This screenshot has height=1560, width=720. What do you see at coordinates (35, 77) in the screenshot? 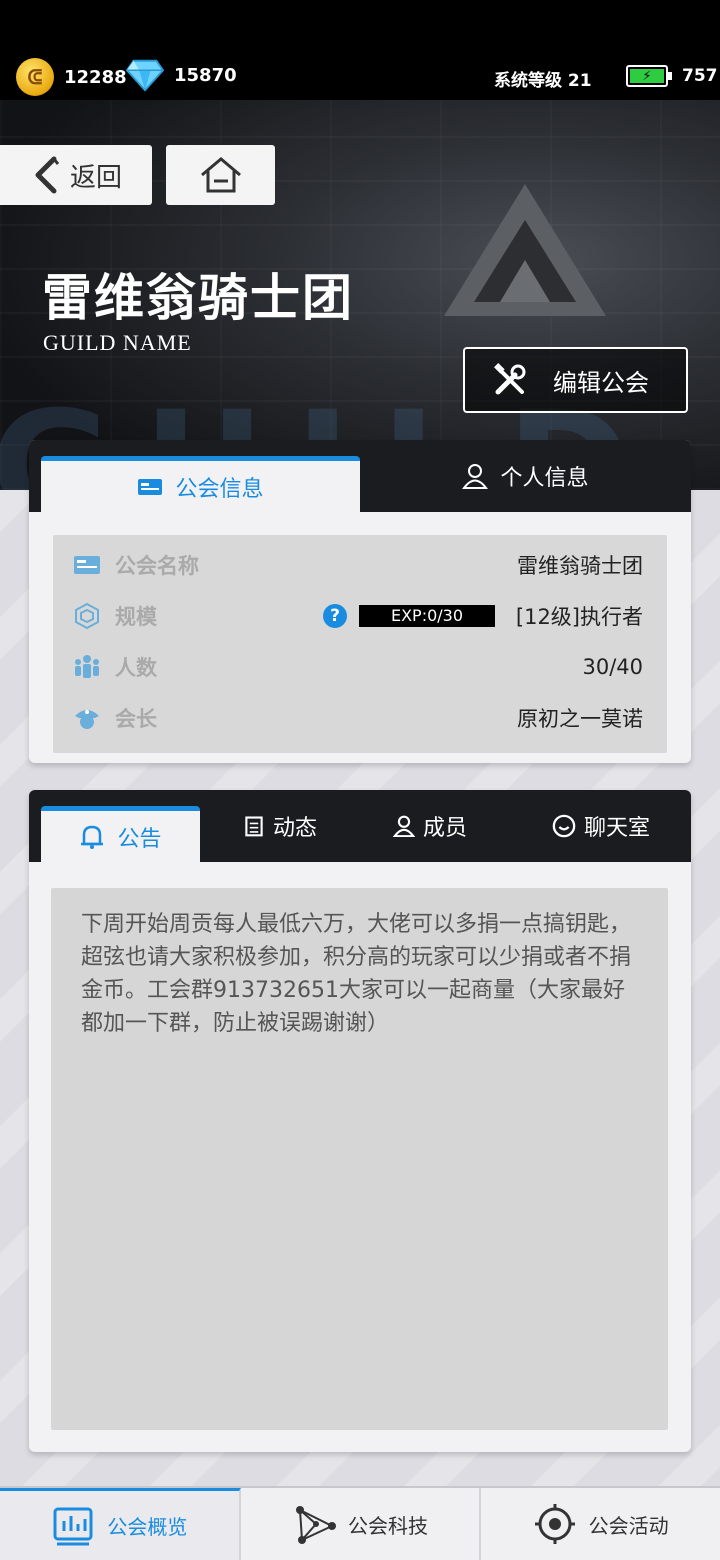
I see `coin-icon: ᕳ` at bounding box center [35, 77].